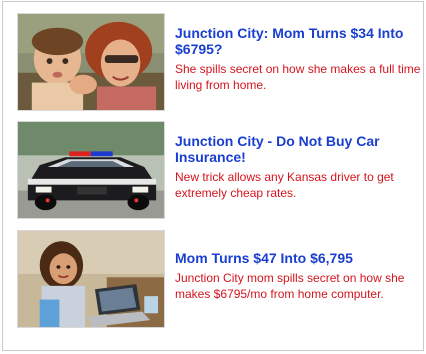 The height and width of the screenshot is (354, 426). Describe the element at coordinates (300, 258) in the screenshot. I see `ad-title: Mom Turns $47 Into $6,795` at that location.